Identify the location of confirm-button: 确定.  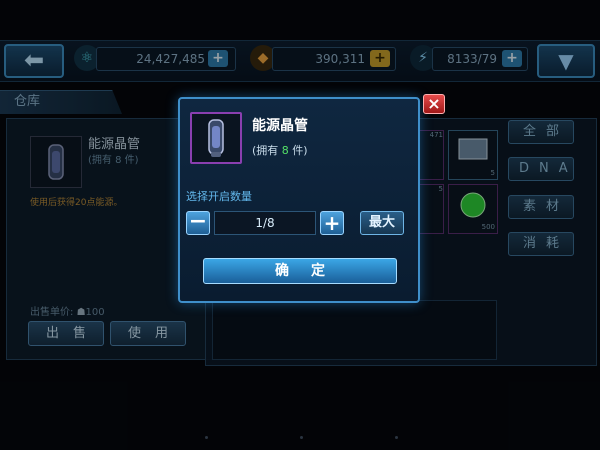
(300, 271).